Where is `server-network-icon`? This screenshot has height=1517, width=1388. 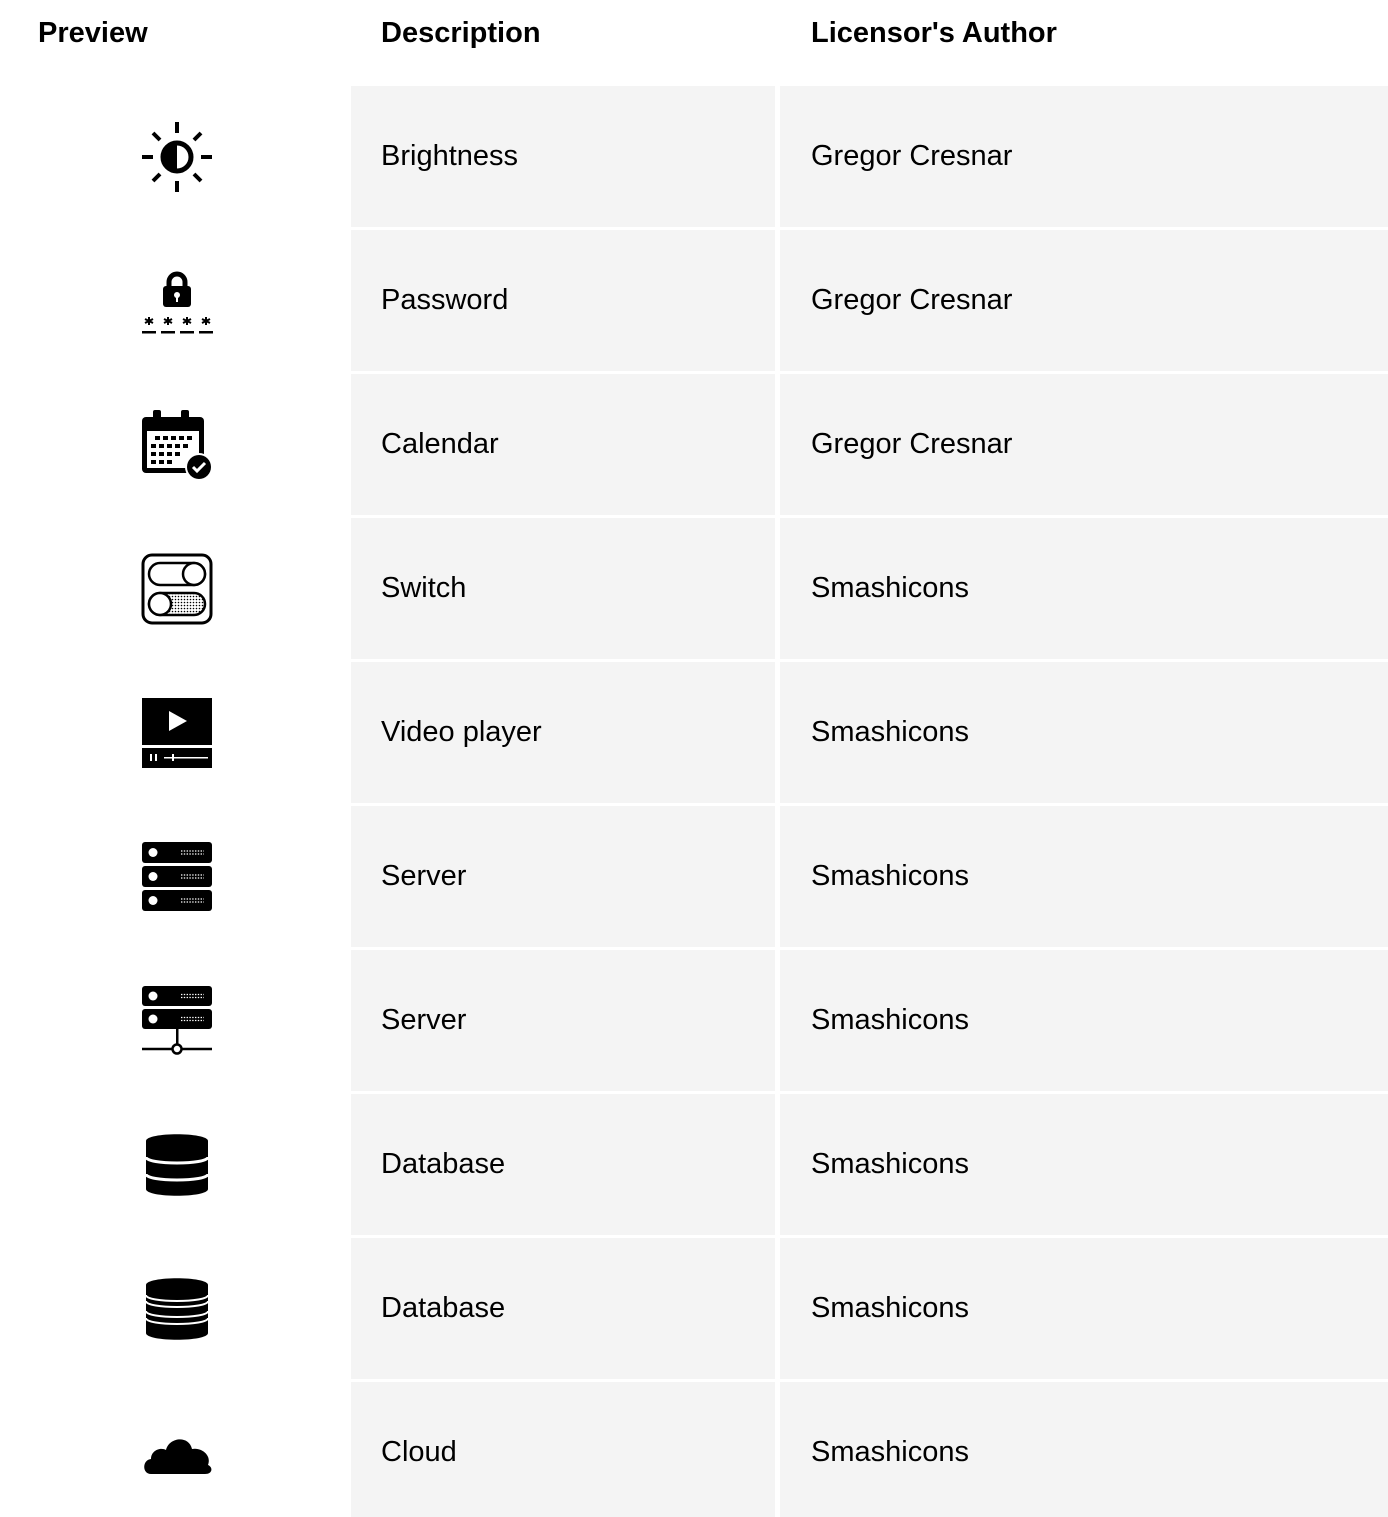 server-network-icon is located at coordinates (177, 1020).